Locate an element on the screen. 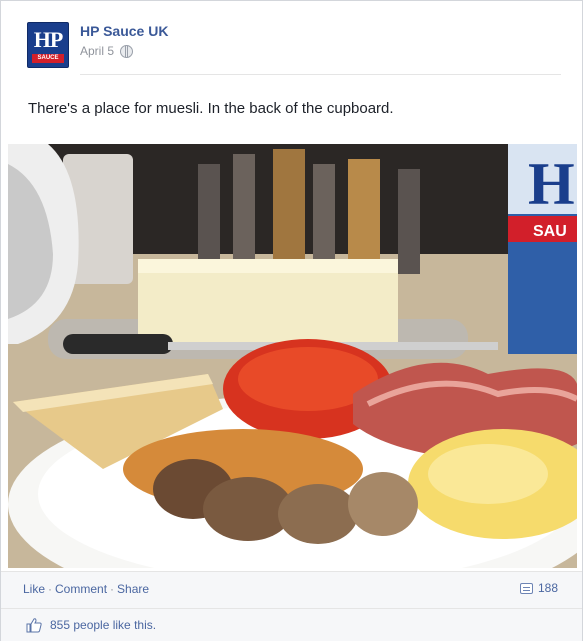  comment-link: Comment is located at coordinates (81, 589).